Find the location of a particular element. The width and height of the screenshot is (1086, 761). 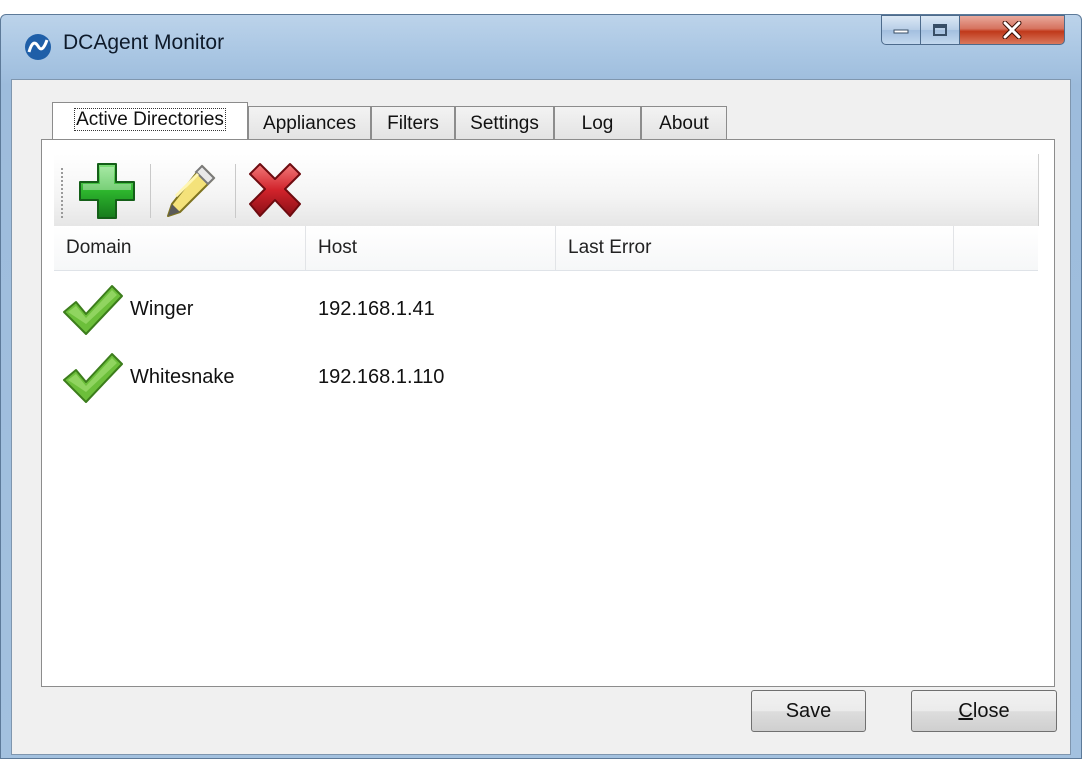

toolbar is located at coordinates (546, 190).